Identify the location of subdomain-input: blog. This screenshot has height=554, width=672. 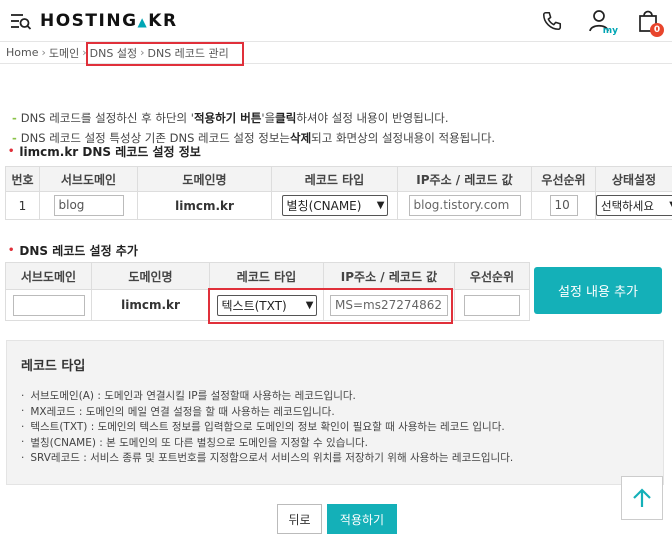
(88, 205).